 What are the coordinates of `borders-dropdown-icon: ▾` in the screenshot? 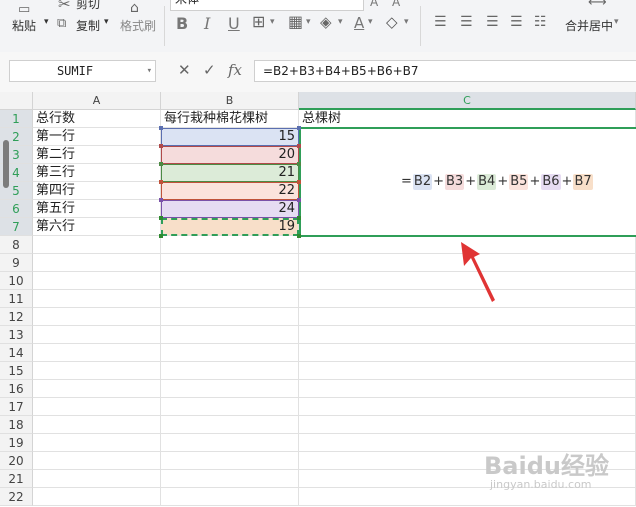 It's located at (272, 22).